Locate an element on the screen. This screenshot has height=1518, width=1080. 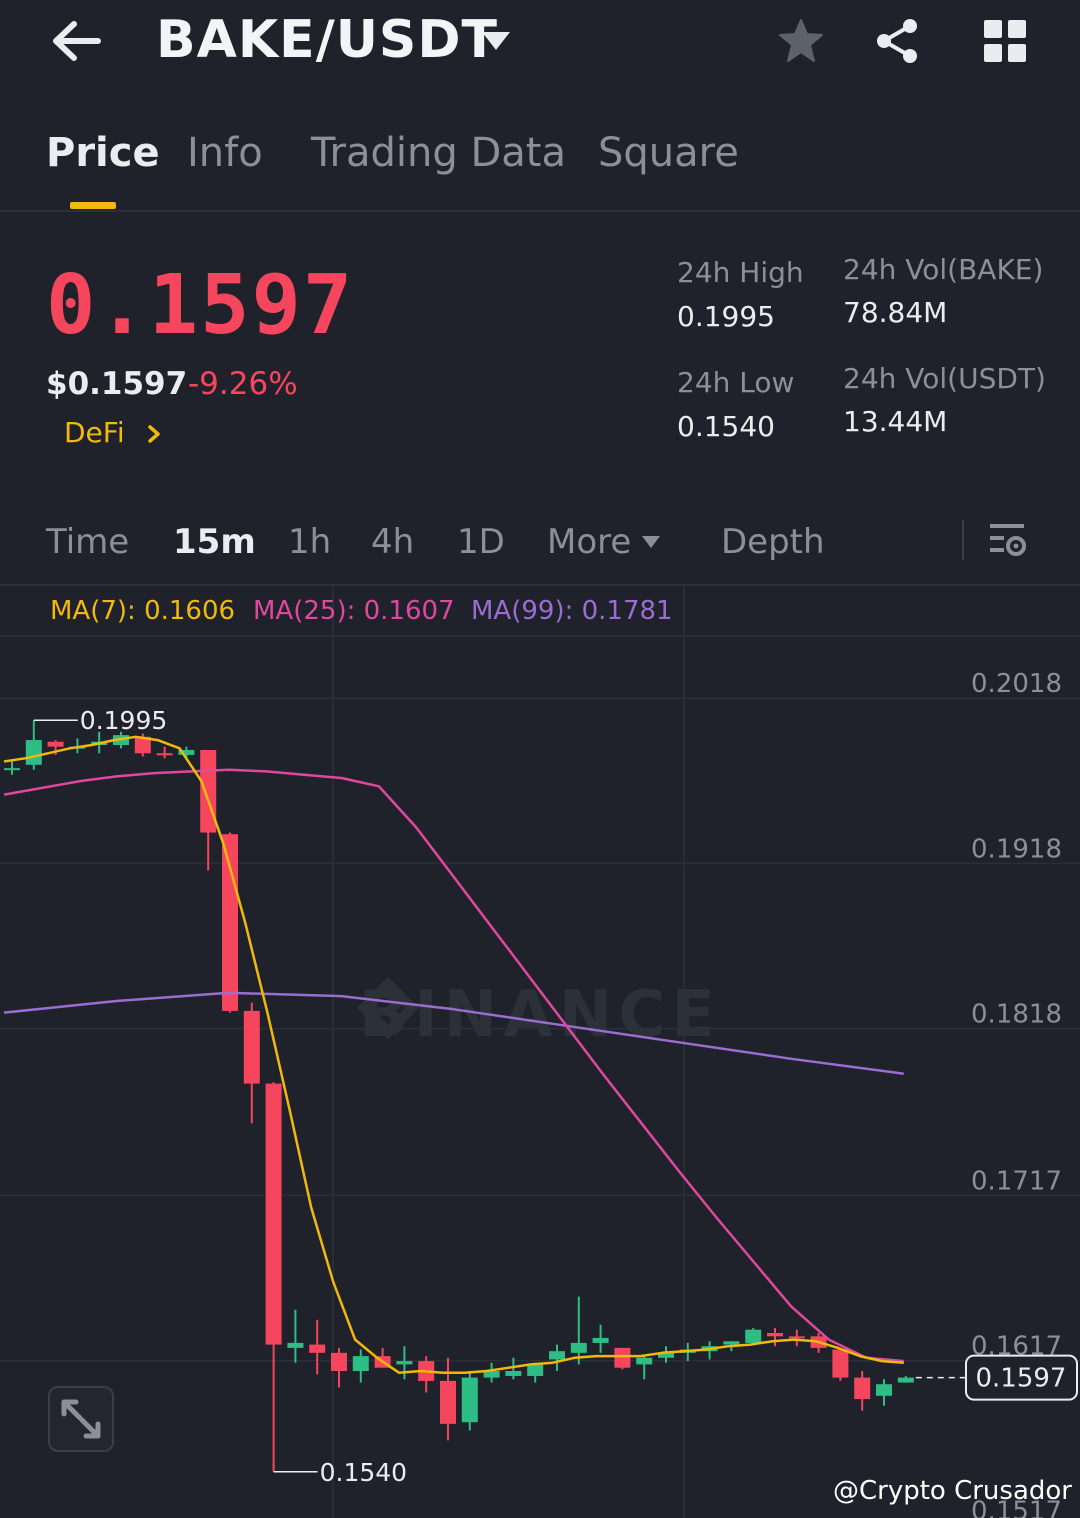
divider is located at coordinates (963, 540).